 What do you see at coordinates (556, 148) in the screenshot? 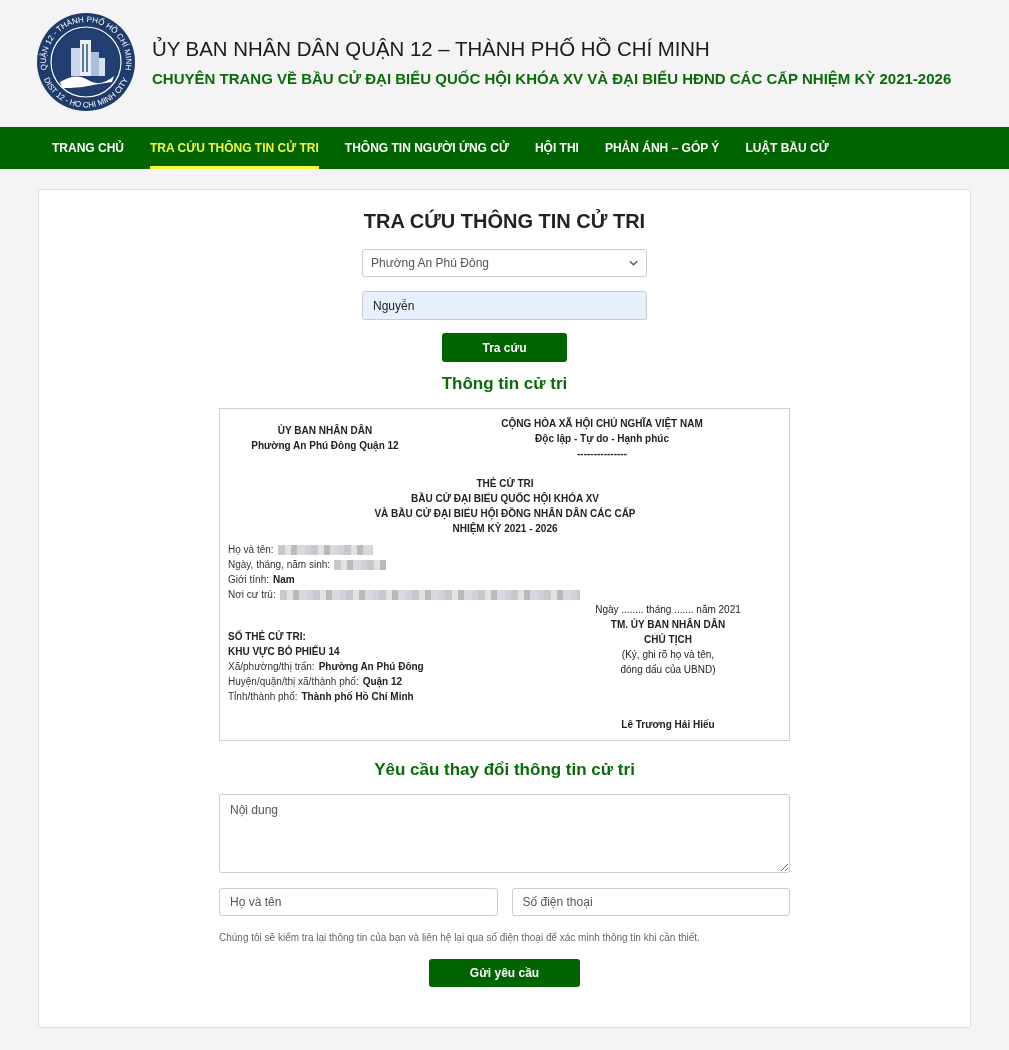
I see `nav-link: HỘI THI` at bounding box center [556, 148].